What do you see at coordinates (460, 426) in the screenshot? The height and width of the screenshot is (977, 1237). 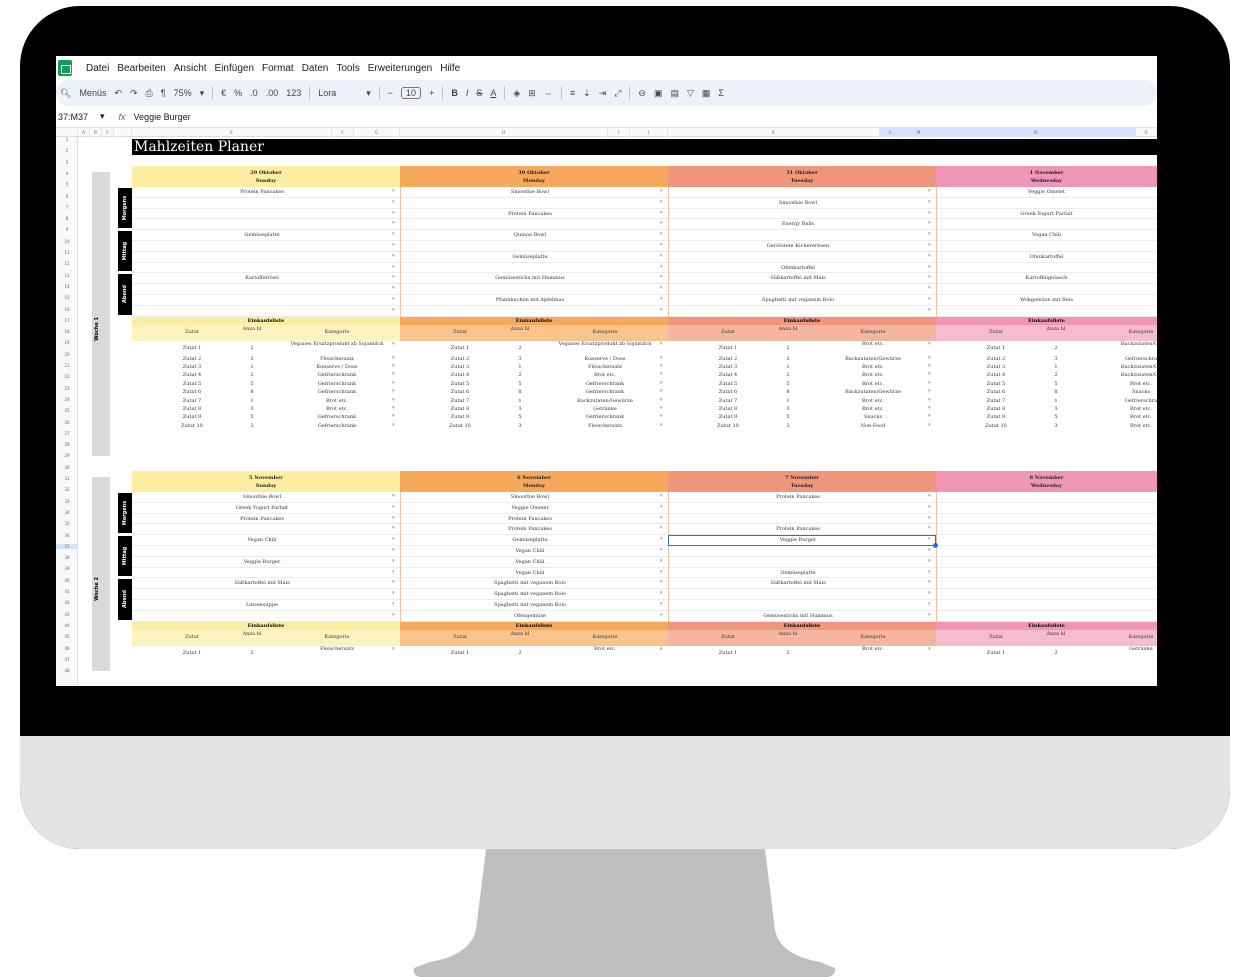 I see `shopping-cell: Zutat 10` at bounding box center [460, 426].